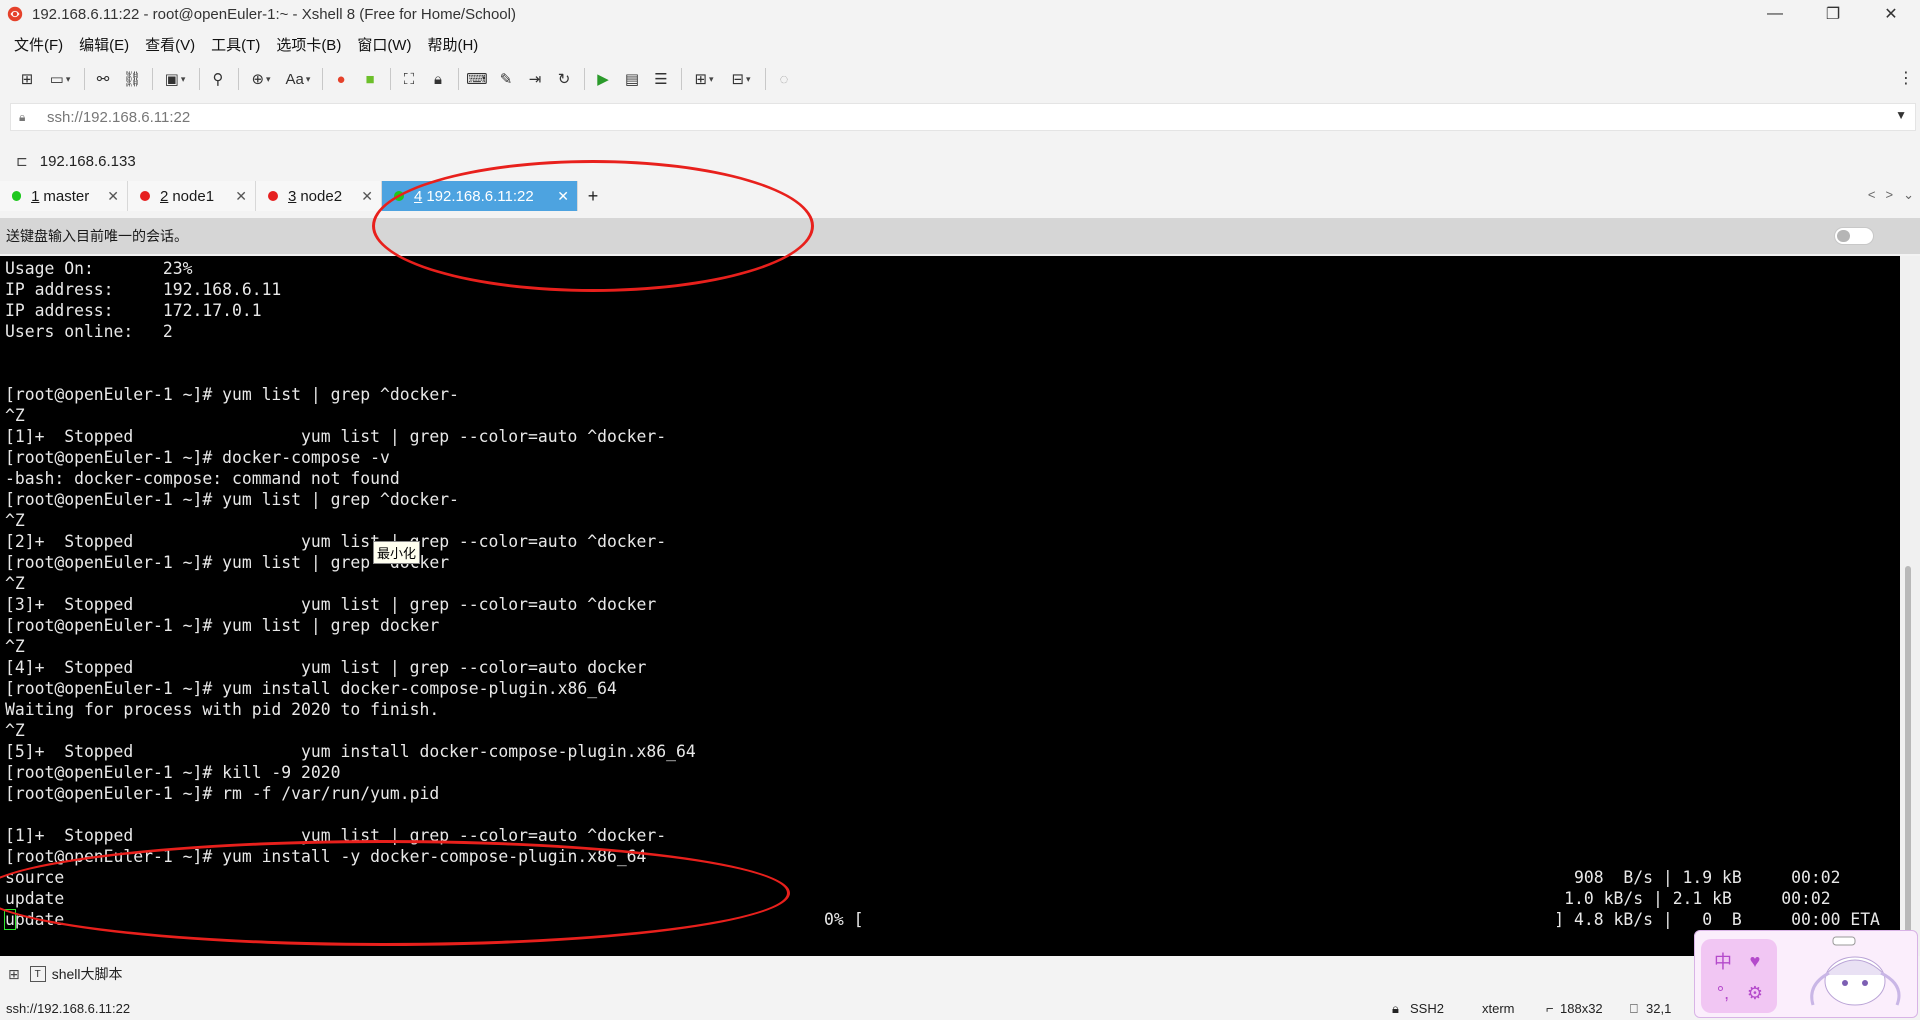  I want to click on tab-label: node2, so click(321, 196).